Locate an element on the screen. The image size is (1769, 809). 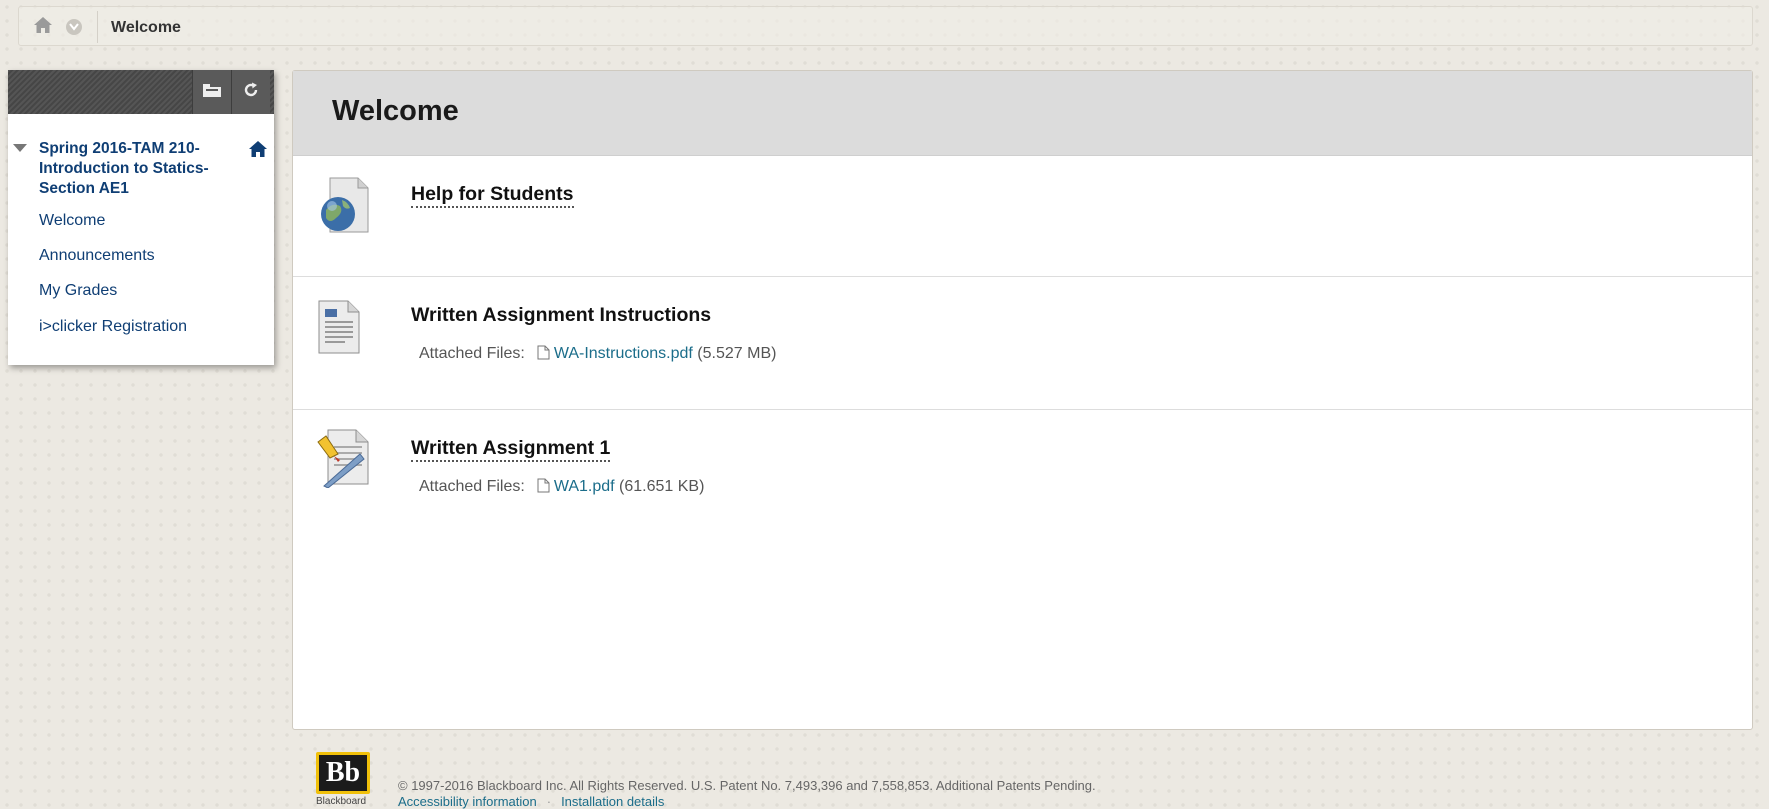
page-title: Welcome is located at coordinates (395, 111).